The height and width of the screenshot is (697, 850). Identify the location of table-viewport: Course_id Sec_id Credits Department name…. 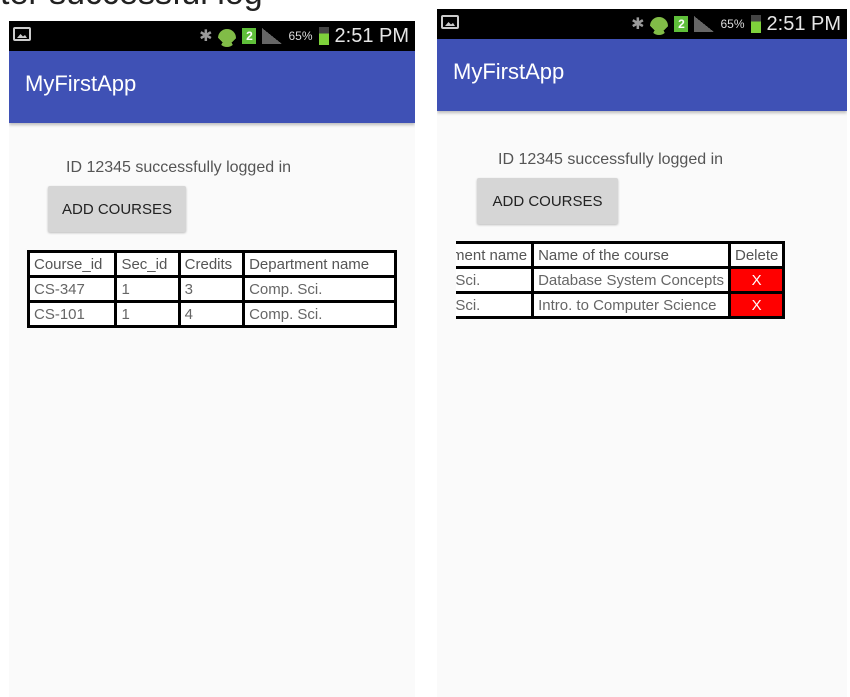
(212, 295).